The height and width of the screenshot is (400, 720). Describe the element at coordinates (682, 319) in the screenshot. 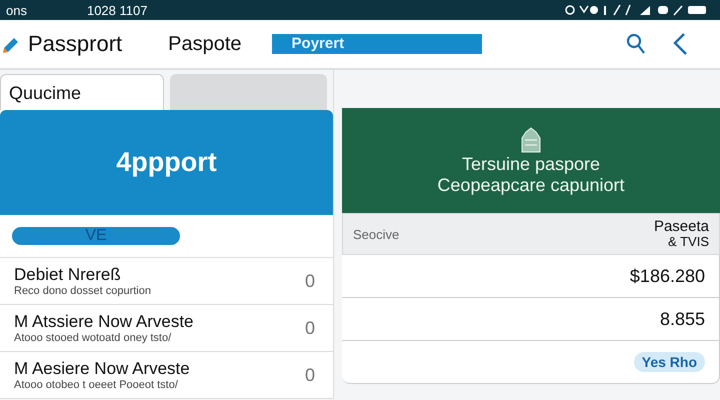

I see `amount-text: 8.855` at that location.